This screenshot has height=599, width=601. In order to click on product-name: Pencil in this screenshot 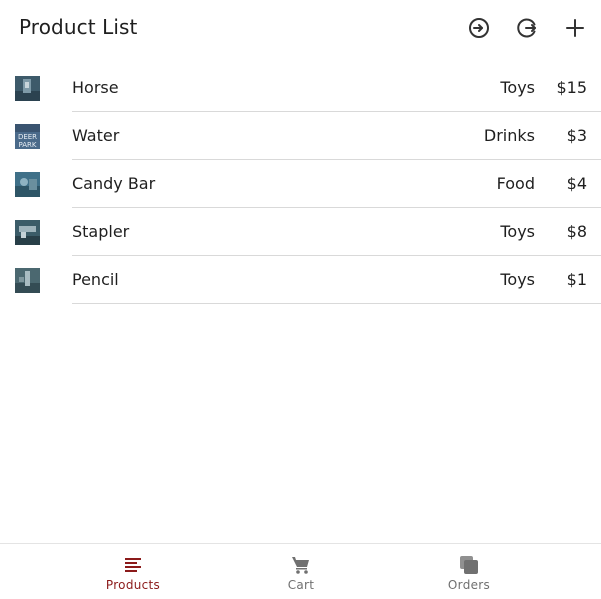, I will do `click(95, 279)`.